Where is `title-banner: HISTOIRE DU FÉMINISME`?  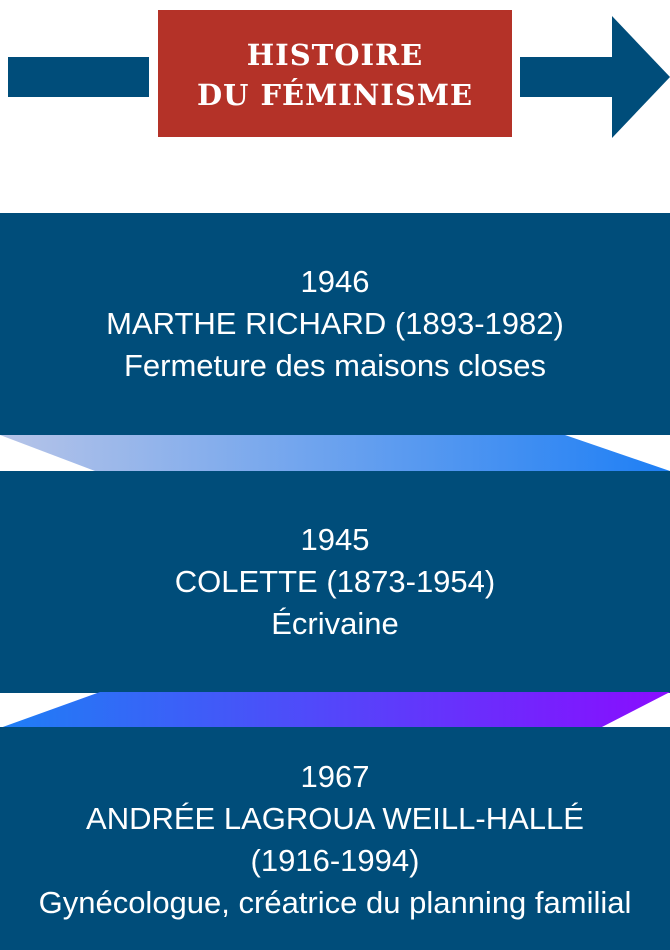 title-banner: HISTOIRE DU FÉMINISME is located at coordinates (335, 73).